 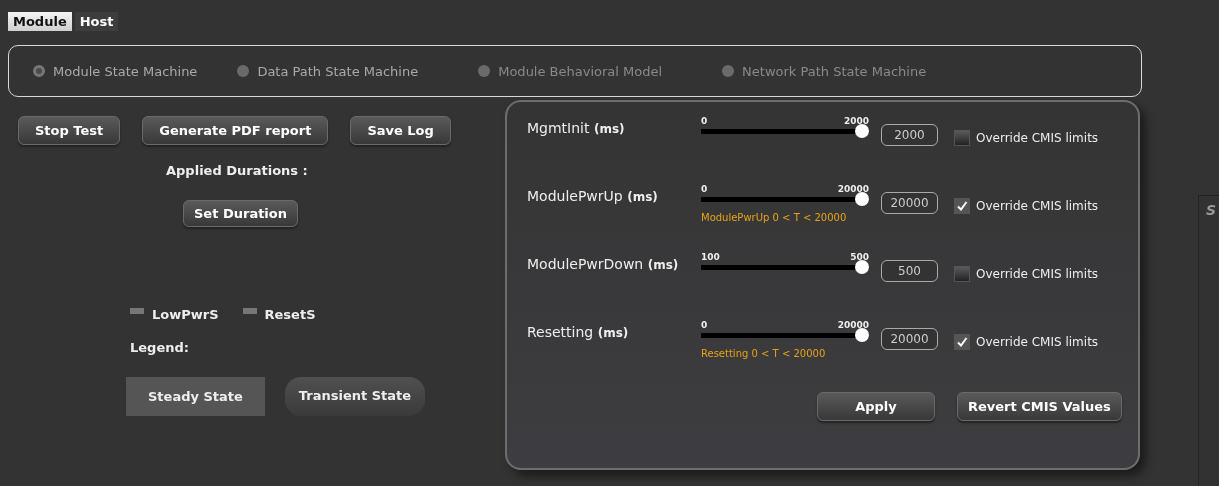 I want to click on panel-title: S, so click(x=1211, y=210).